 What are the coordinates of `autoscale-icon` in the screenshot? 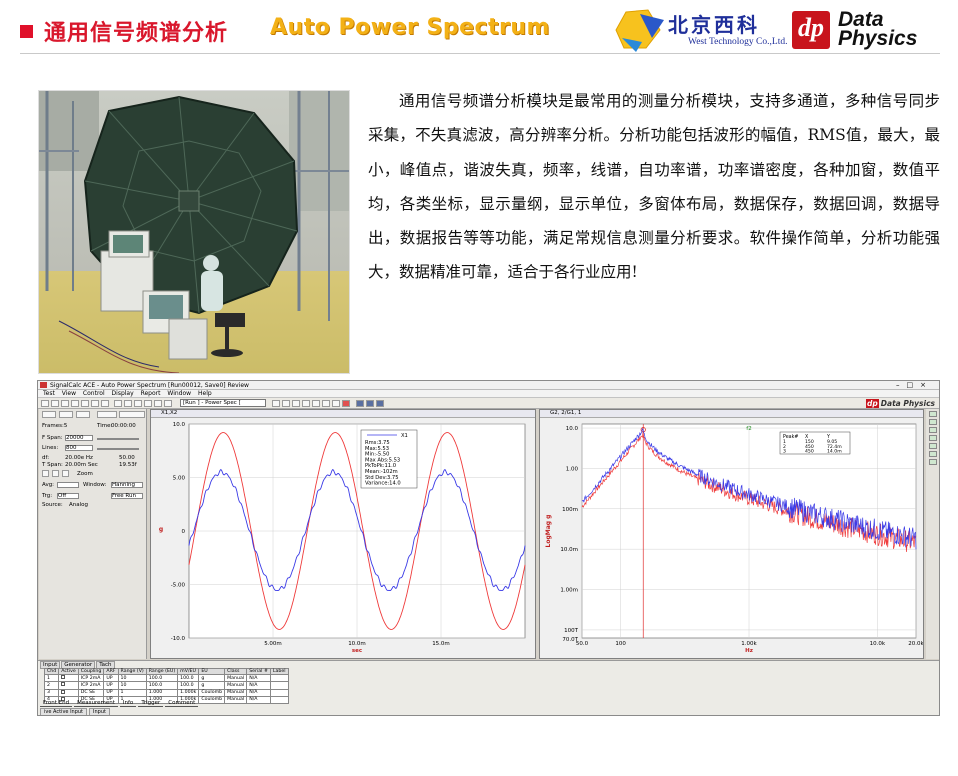 It's located at (306, 403).